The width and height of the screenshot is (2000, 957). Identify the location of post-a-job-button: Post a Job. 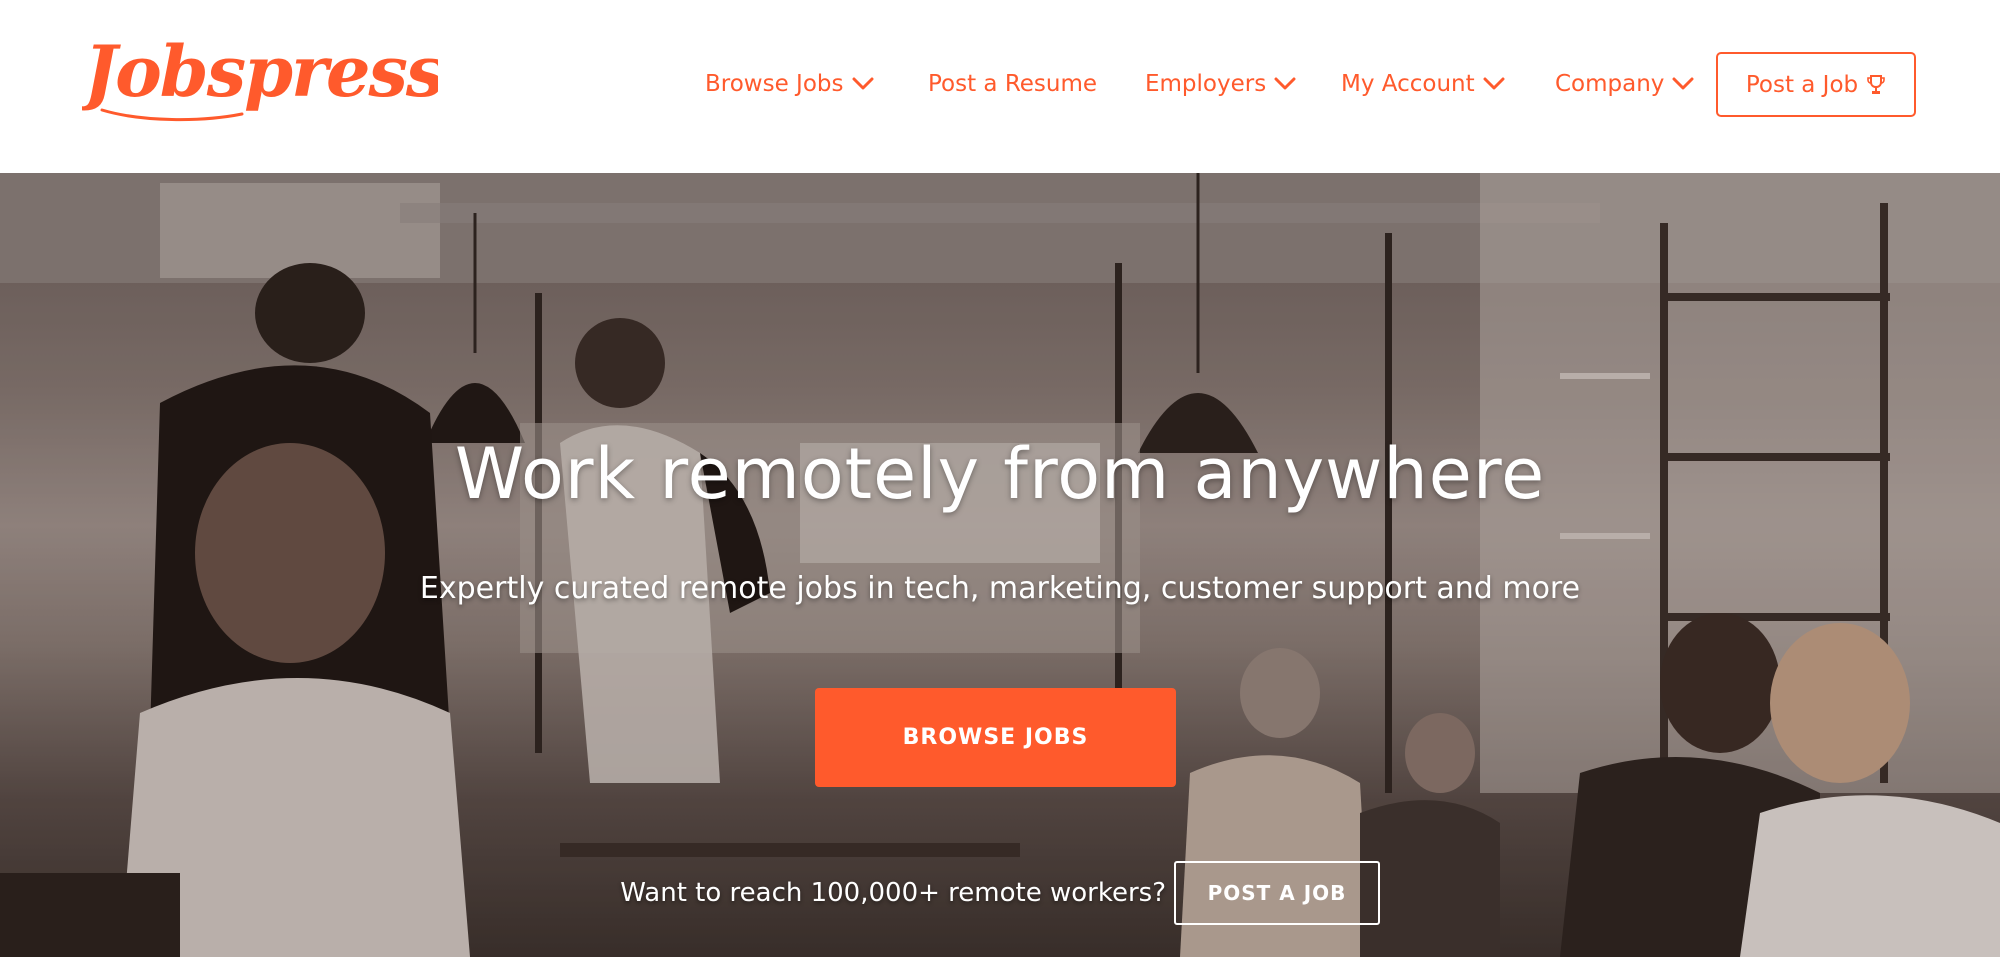
(1816, 84).